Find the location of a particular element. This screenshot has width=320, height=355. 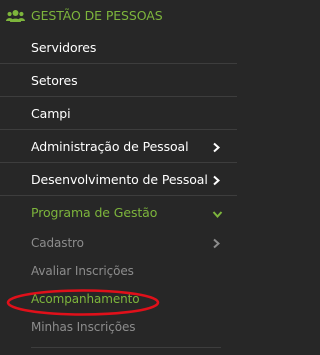

submenu-item-avaliar-inscricoes: Avaliar Inscrições is located at coordinates (118, 271).